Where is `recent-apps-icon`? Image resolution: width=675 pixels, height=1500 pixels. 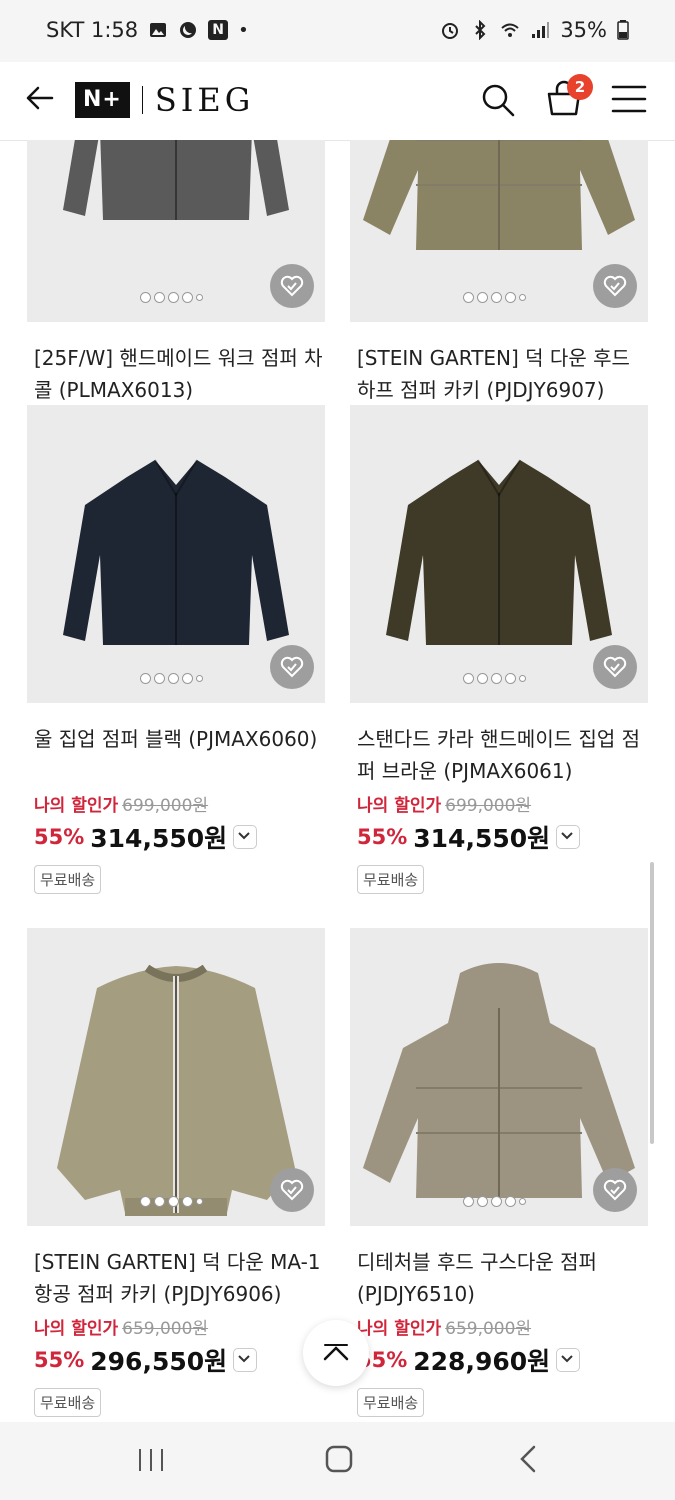 recent-apps-icon is located at coordinates (151, 1460).